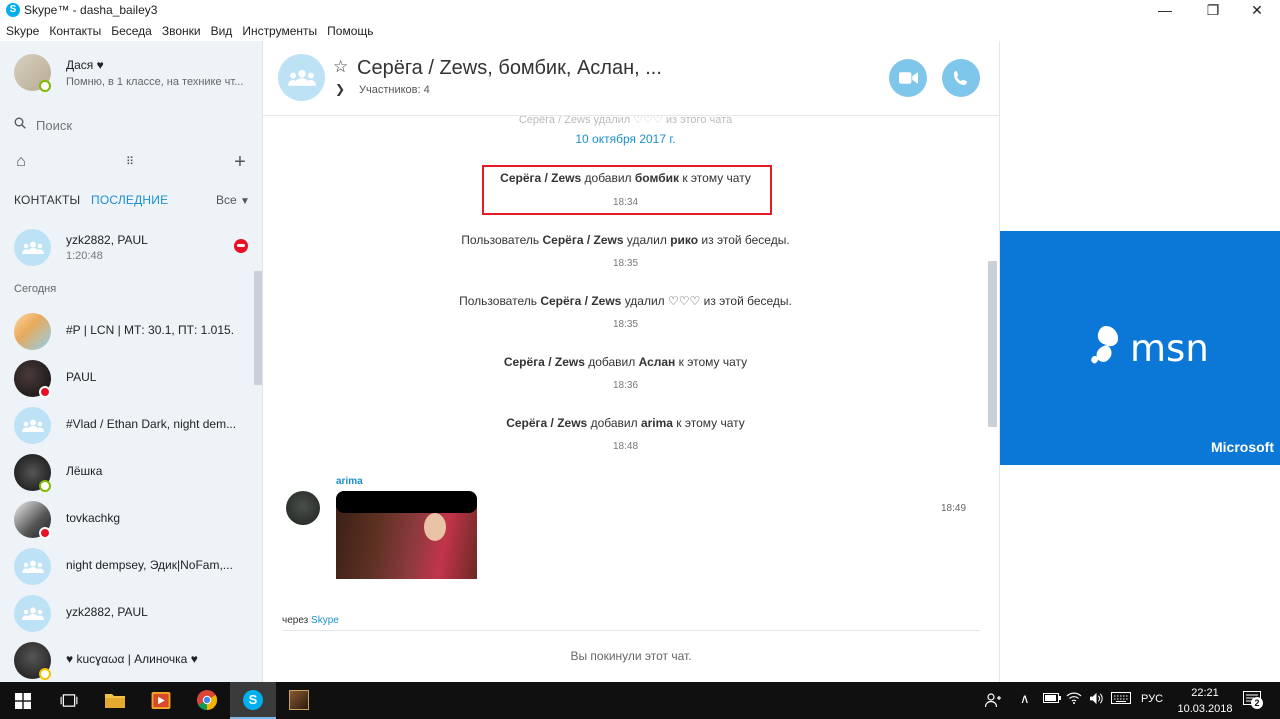  I want to click on via-label: через Skype, so click(310, 620).